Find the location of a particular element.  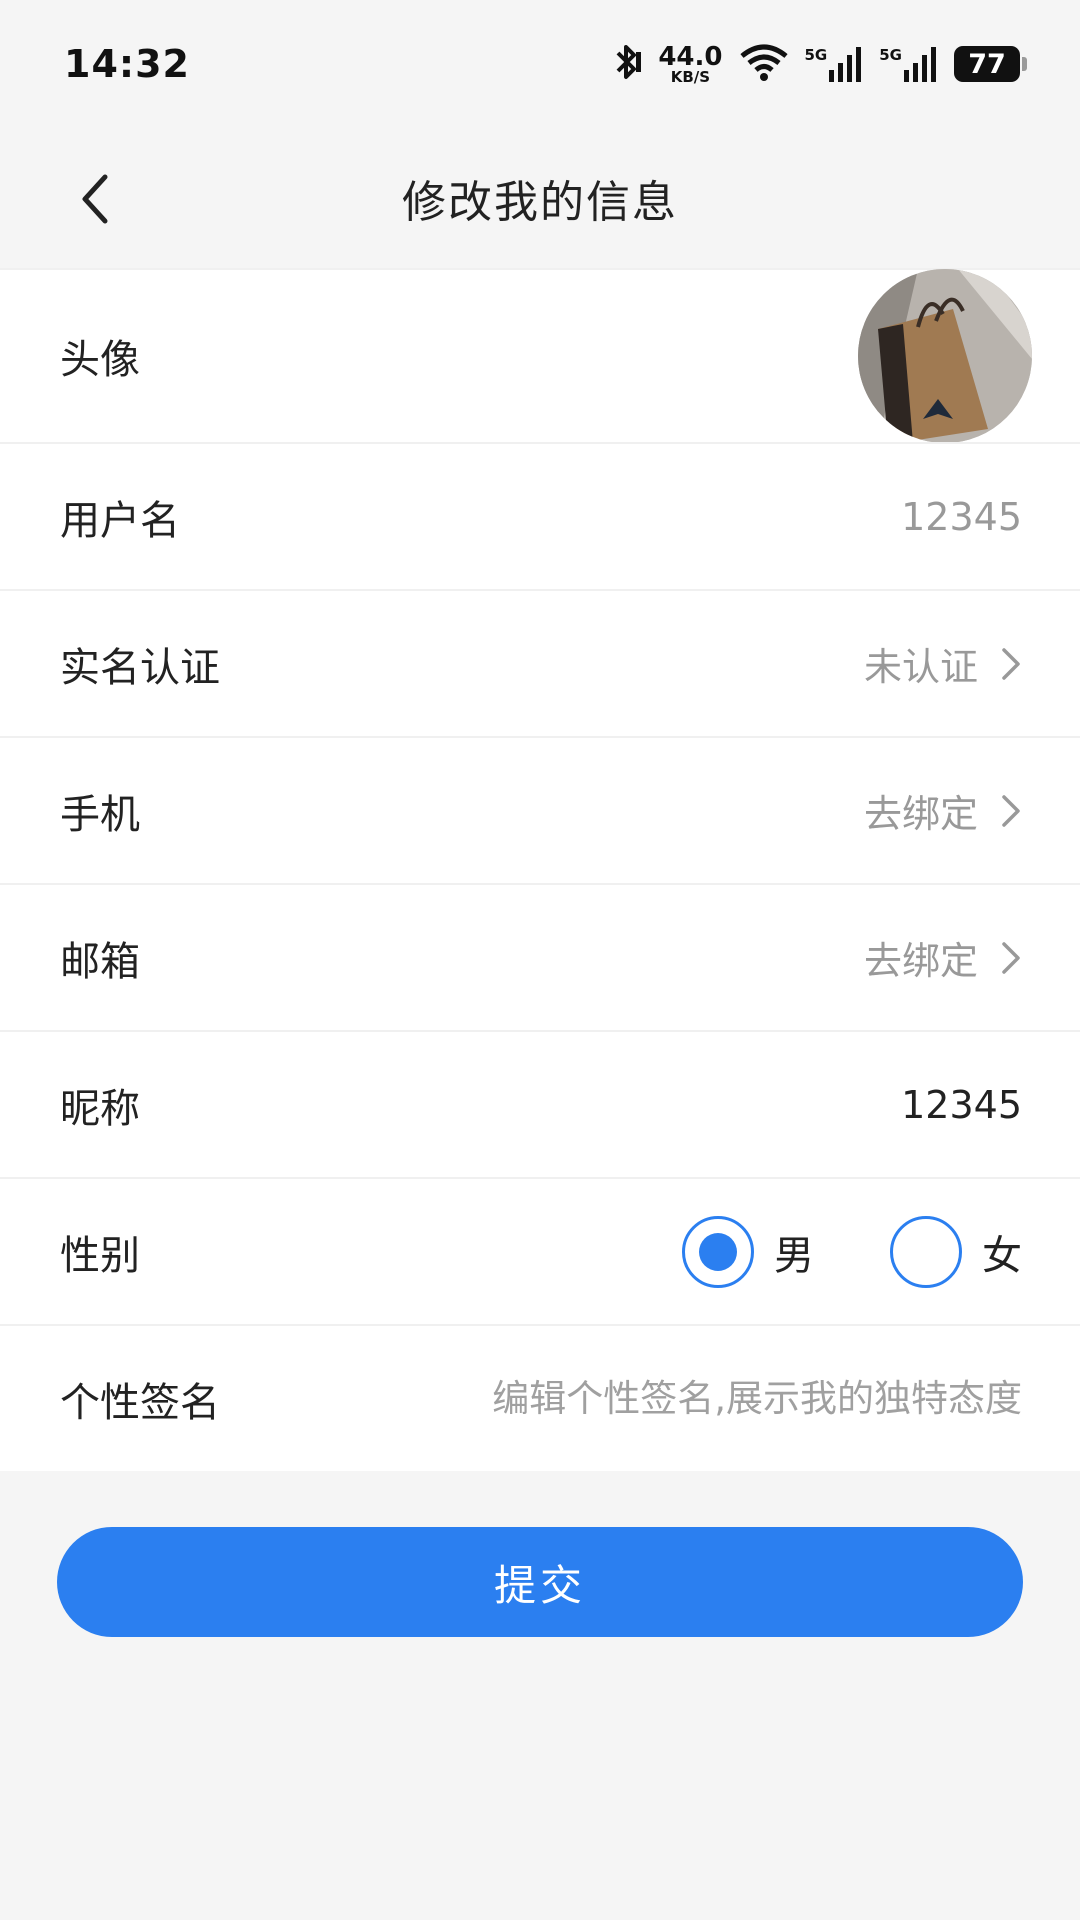

real-name-row: 实名认证 未认证 is located at coordinates (540, 662).